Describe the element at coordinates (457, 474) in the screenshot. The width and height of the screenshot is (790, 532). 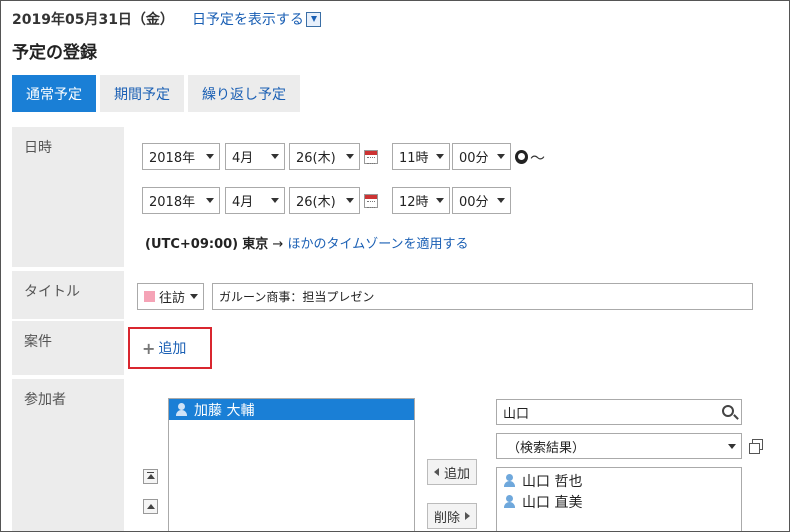
I see `add-participant-label: 追加` at that location.